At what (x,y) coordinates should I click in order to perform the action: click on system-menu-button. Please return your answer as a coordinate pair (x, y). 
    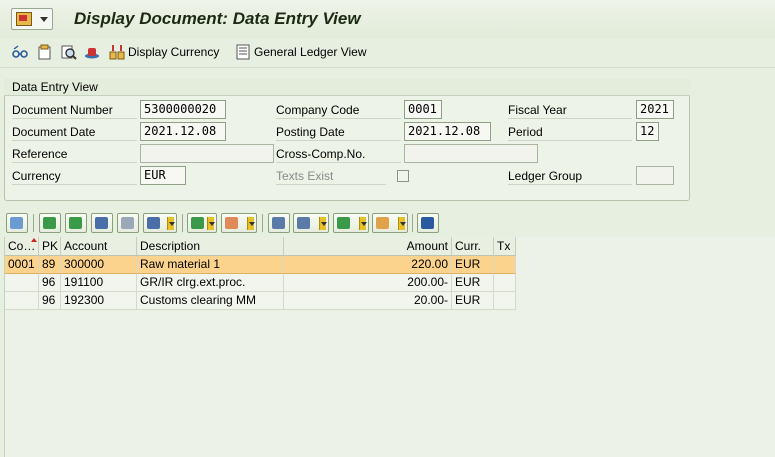
    Looking at the image, I should click on (32, 19).